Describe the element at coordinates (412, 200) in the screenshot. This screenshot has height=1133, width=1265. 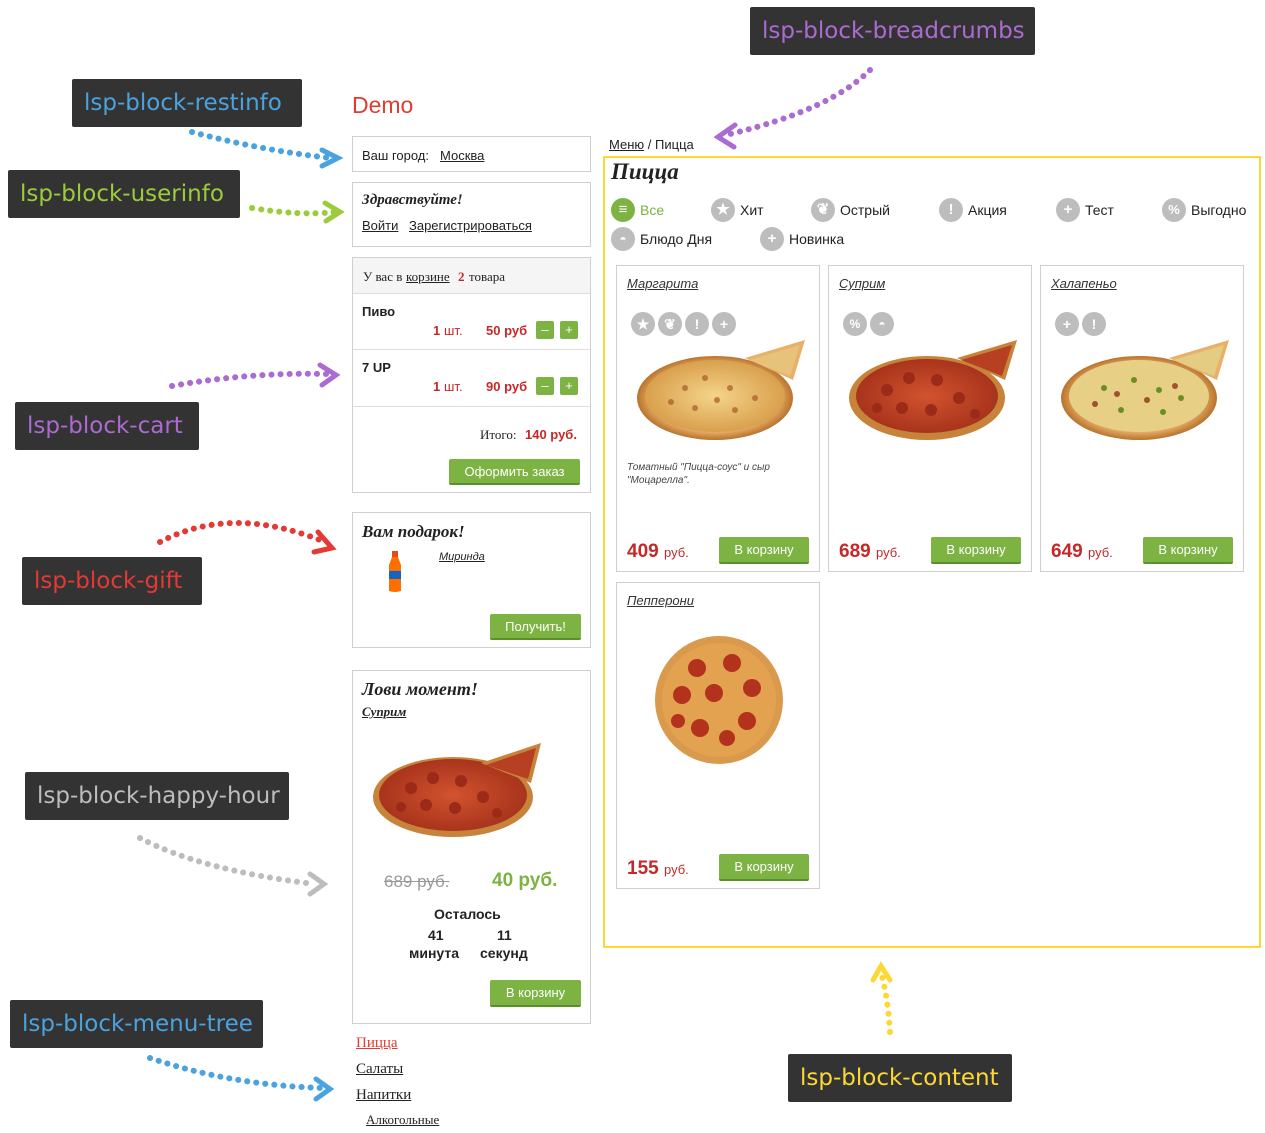
I see `greeting: Здравствуйте!` at that location.